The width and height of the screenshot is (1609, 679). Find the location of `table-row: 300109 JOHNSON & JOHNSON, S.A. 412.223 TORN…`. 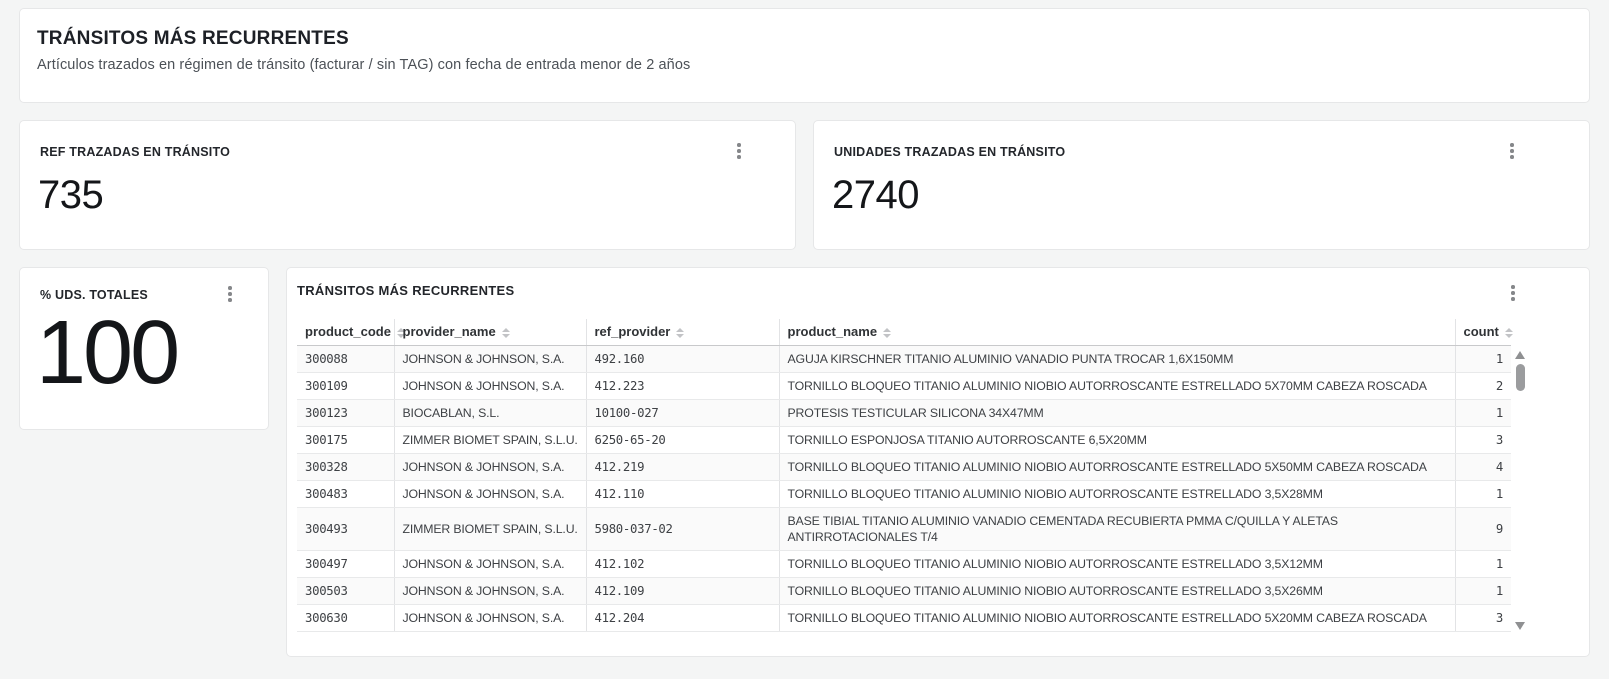

table-row: 300109 JOHNSON & JOHNSON, S.A. 412.223 TORN… is located at coordinates (904, 386).